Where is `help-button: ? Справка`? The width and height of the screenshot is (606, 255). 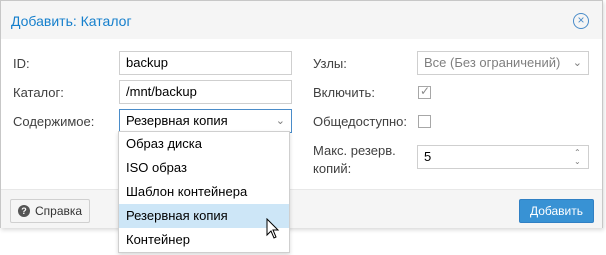
help-button: ? Справка is located at coordinates (50, 211).